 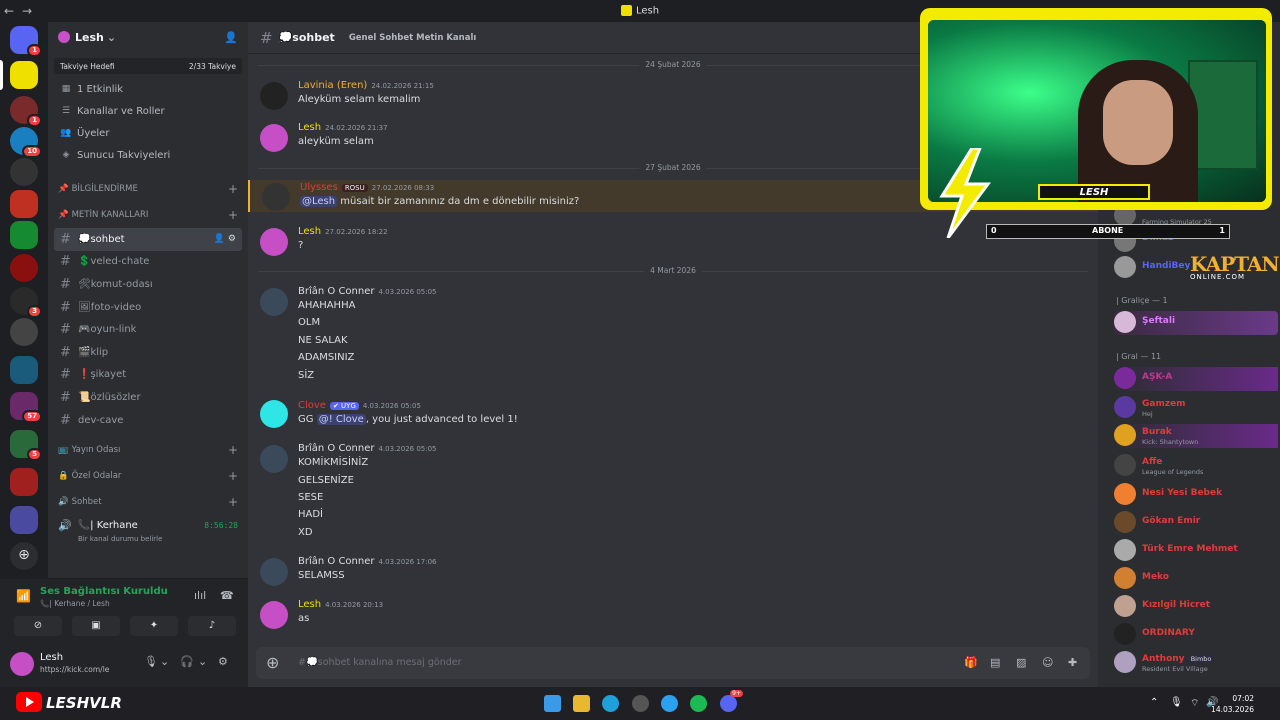 What do you see at coordinates (1194, 607) in the screenshot?
I see `member-item: Kızılgil Hicret` at bounding box center [1194, 607].